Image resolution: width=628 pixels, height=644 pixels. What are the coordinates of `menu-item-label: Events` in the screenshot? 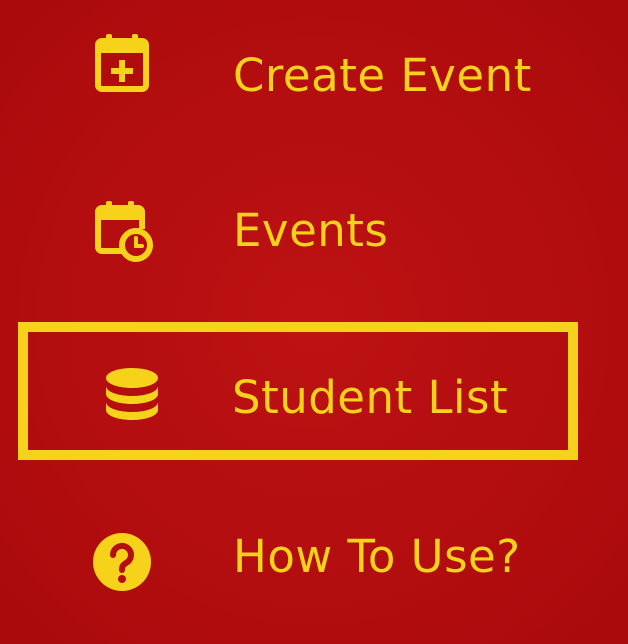 It's located at (311, 230).